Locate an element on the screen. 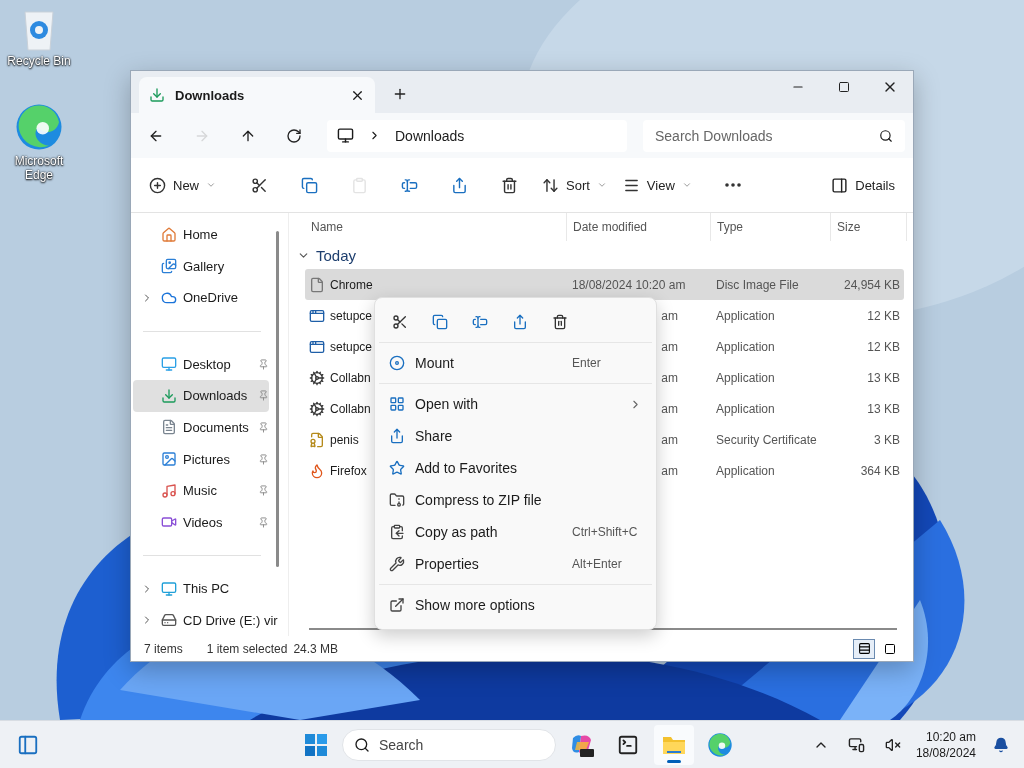  size-cell-text: 24,954 KB is located at coordinates (871, 284).